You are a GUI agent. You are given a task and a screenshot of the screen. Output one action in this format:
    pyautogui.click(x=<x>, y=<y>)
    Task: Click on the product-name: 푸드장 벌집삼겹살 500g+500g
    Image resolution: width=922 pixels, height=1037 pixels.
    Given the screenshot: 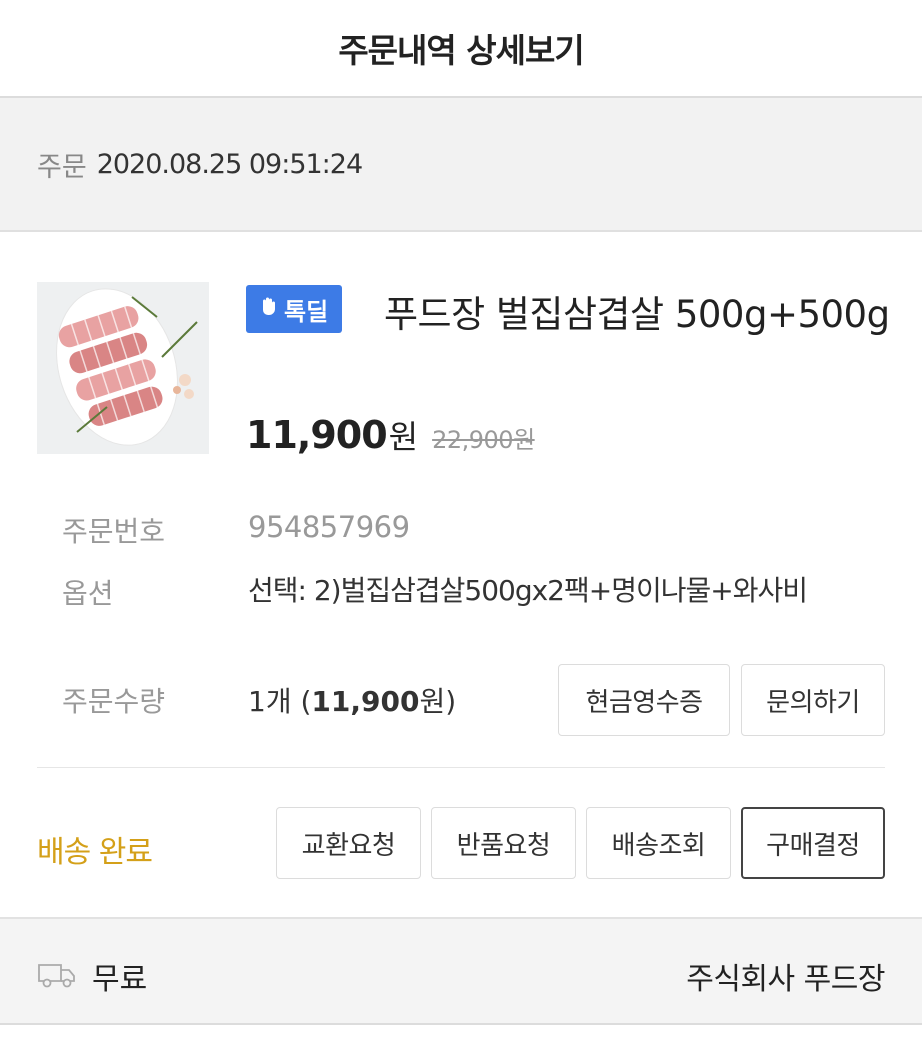 What is the action you would take?
    pyautogui.click(x=571, y=315)
    